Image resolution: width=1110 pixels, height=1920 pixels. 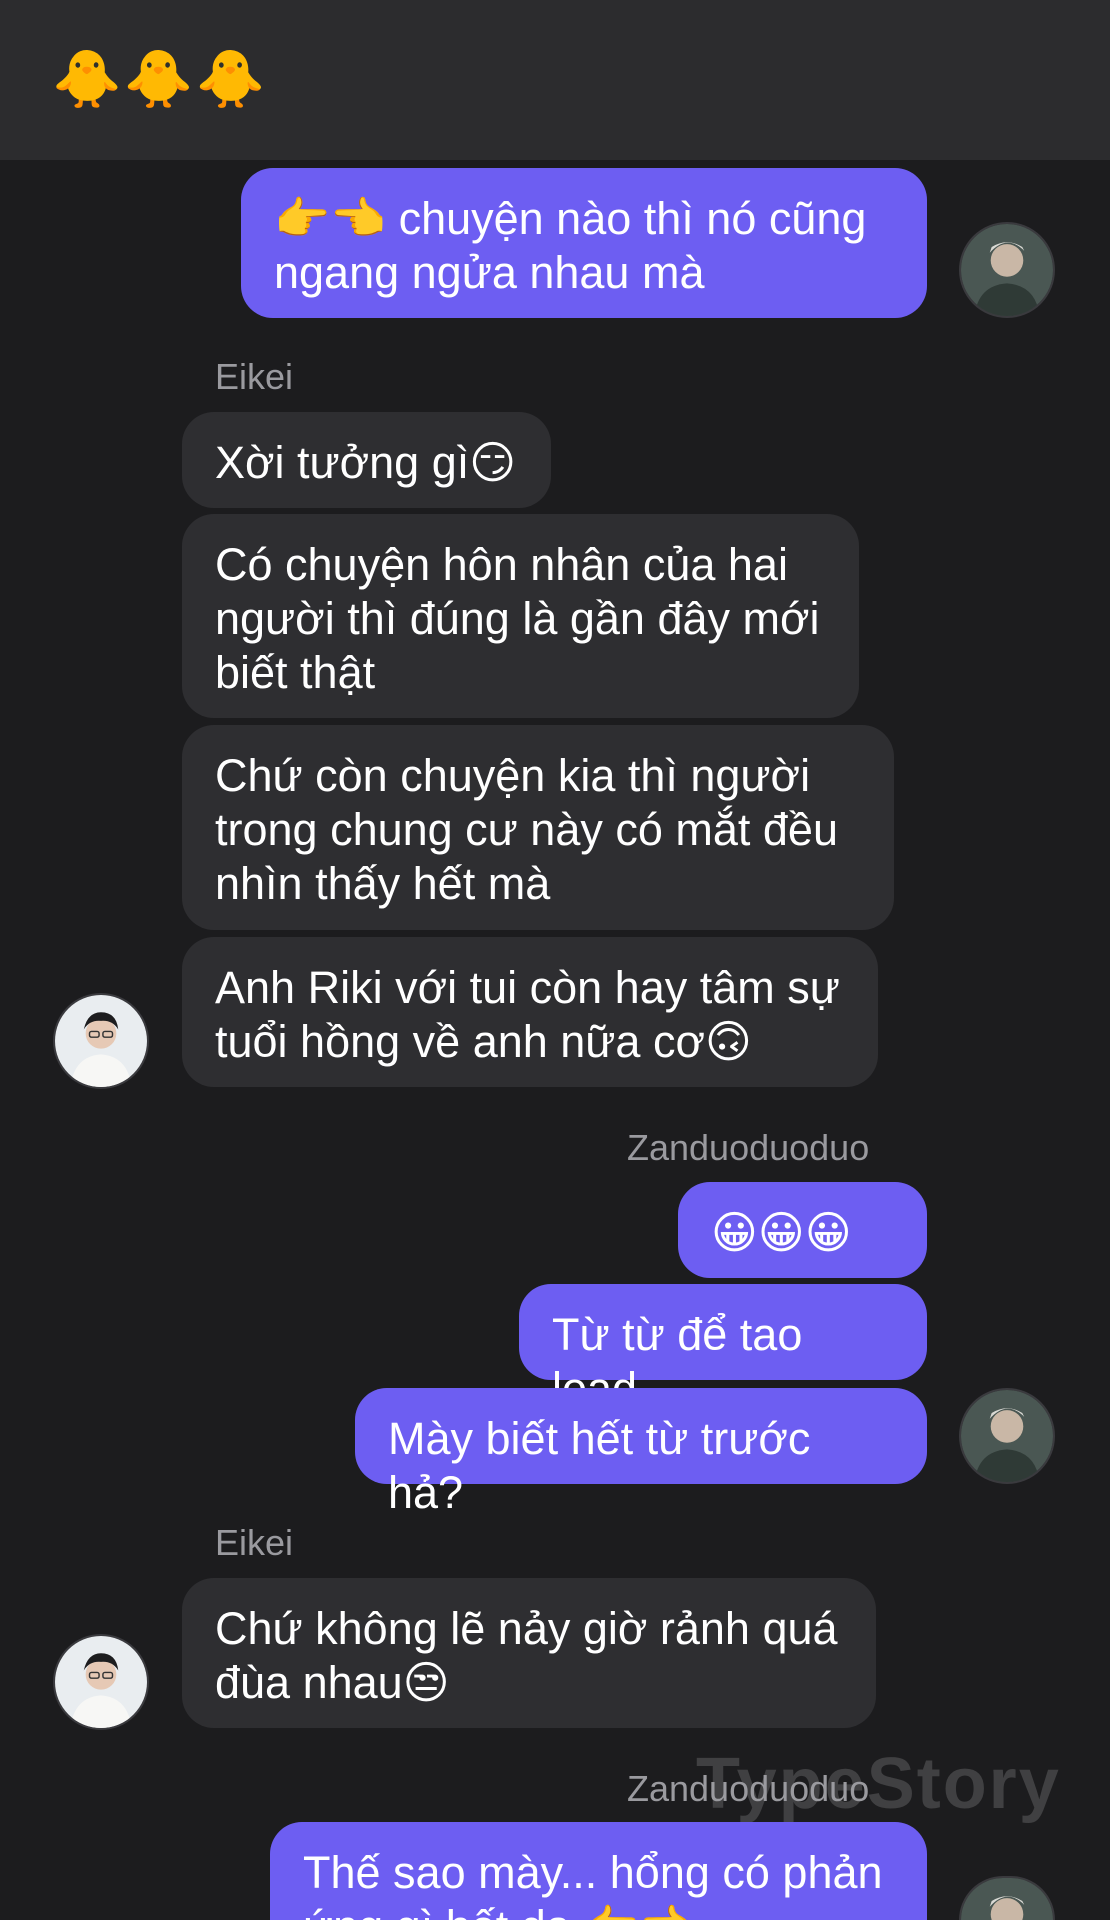 What do you see at coordinates (802, 1230) in the screenshot?
I see `message-bubble-outgoing: 😀😀😀` at bounding box center [802, 1230].